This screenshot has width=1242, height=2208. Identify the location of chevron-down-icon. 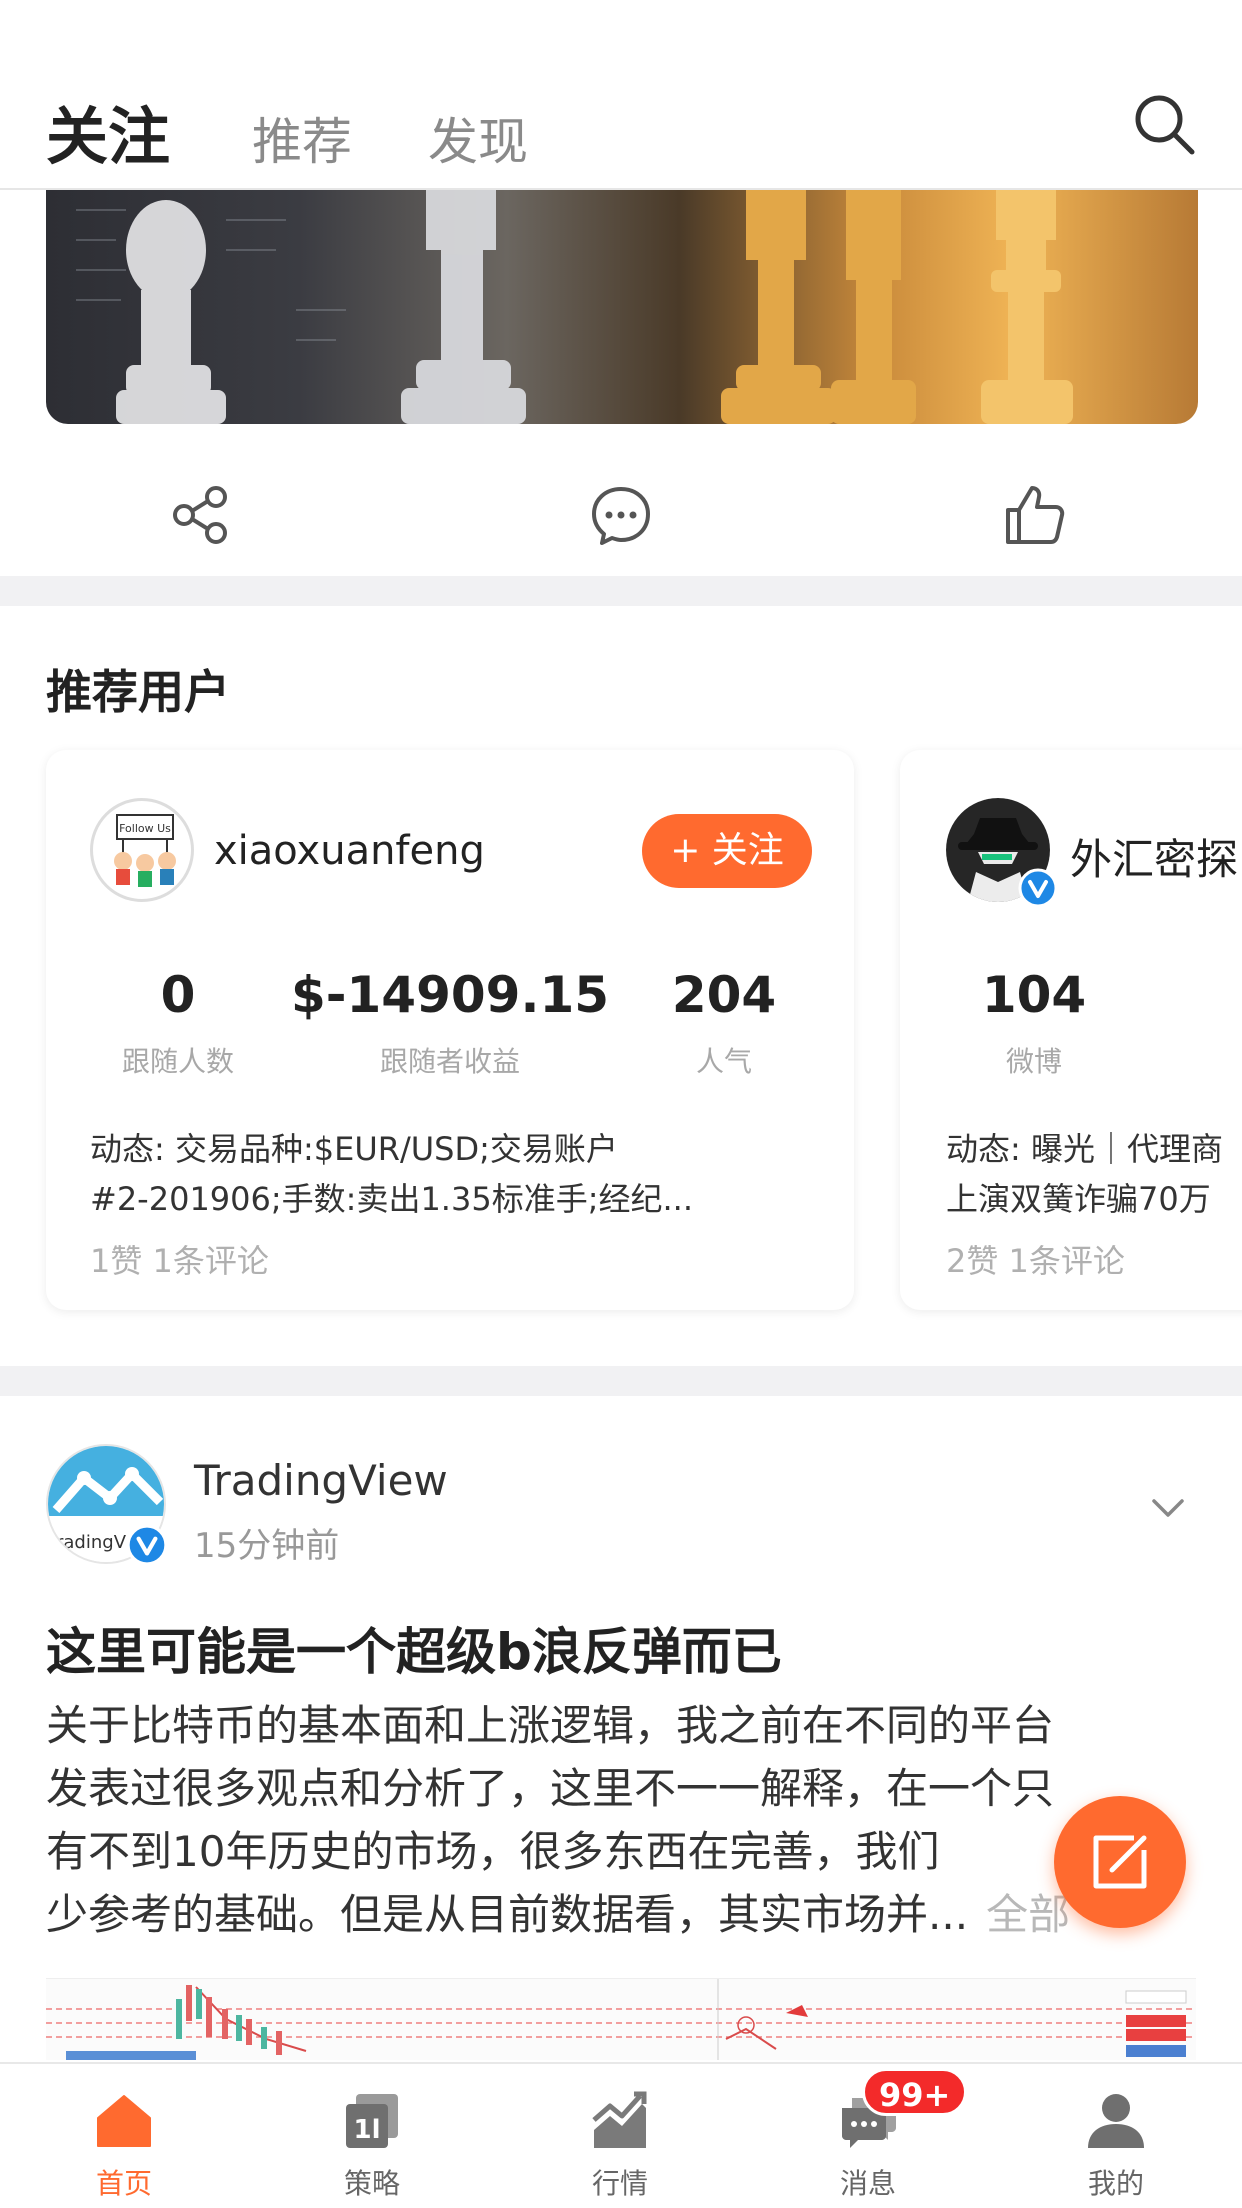
(1168, 1508).